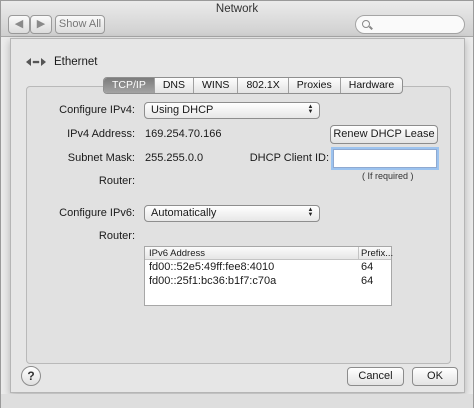  Describe the element at coordinates (80, 24) in the screenshot. I see `show-all-button: Show All` at that location.